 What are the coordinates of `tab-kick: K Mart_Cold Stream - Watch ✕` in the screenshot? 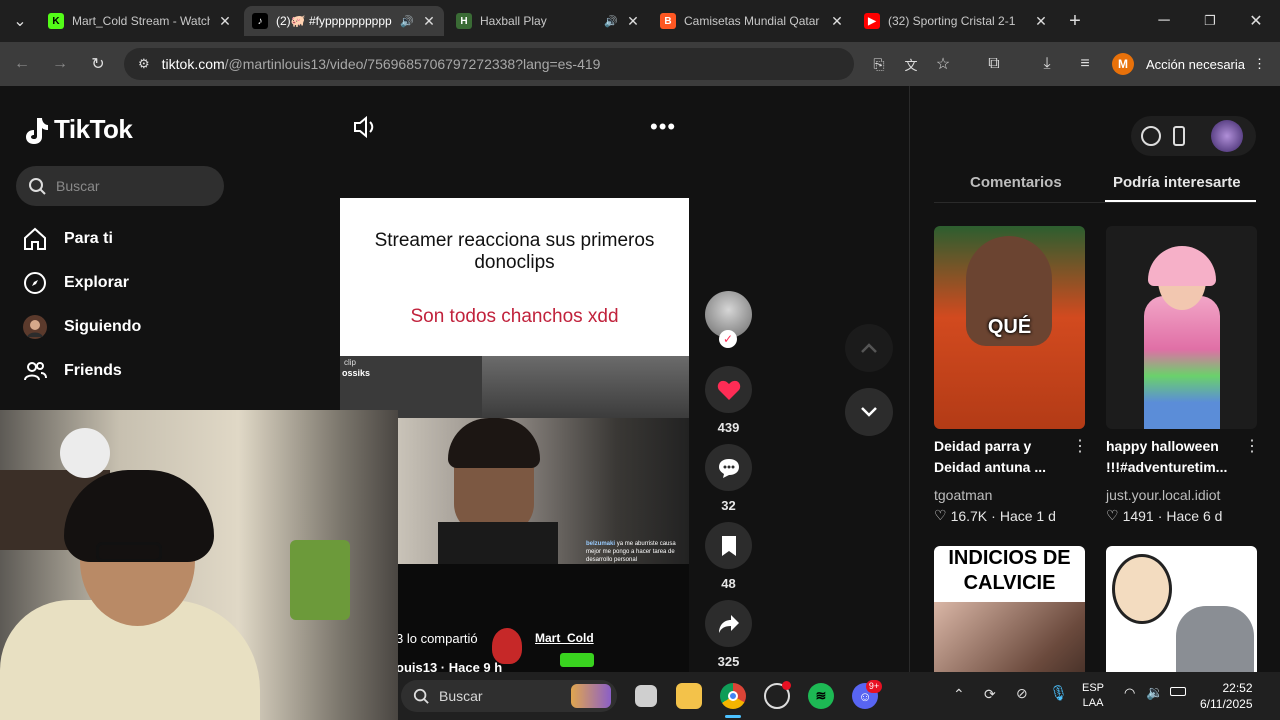 It's located at (140, 21).